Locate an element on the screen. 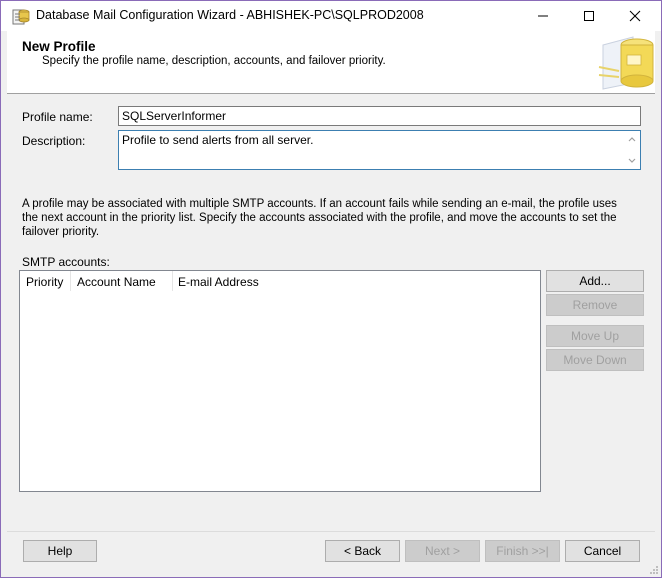 Image resolution: width=662 pixels, height=578 pixels. footer-divider is located at coordinates (331, 531).